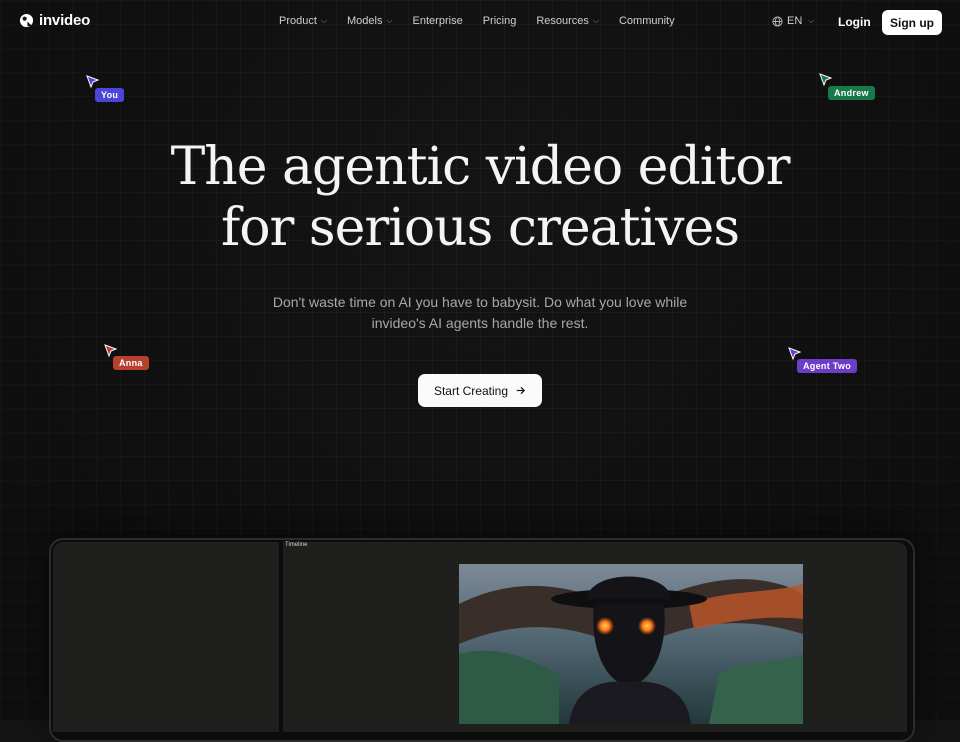  I want to click on invideo-logo-icon, so click(26, 20).